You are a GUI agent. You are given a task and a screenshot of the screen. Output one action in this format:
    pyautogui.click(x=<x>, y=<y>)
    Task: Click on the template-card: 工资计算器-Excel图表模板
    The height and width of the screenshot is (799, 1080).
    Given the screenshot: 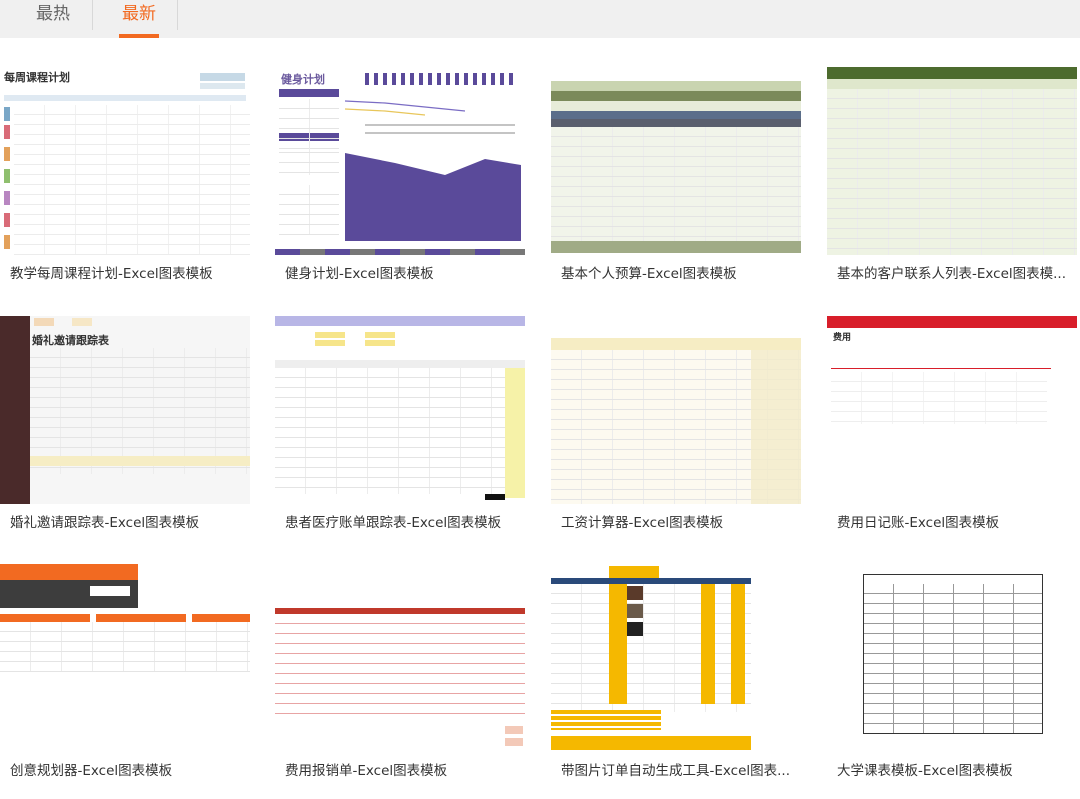 What is the action you would take?
    pyautogui.click(x=676, y=423)
    